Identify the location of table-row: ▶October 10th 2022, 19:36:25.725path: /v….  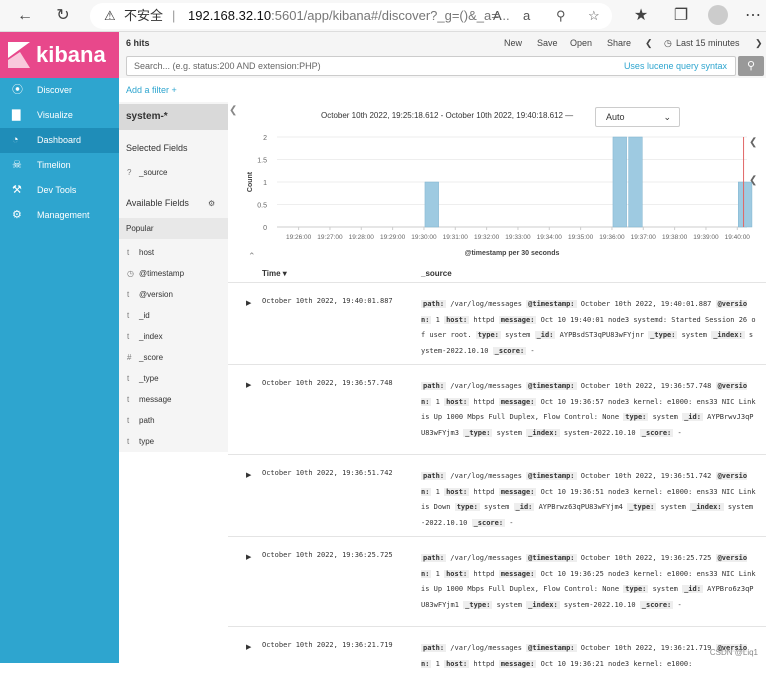
(497, 581).